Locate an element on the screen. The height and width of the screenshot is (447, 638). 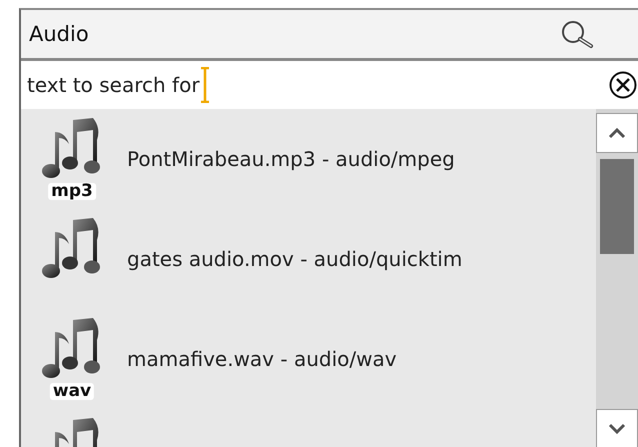
file-type-label: mp3 is located at coordinates (72, 191).